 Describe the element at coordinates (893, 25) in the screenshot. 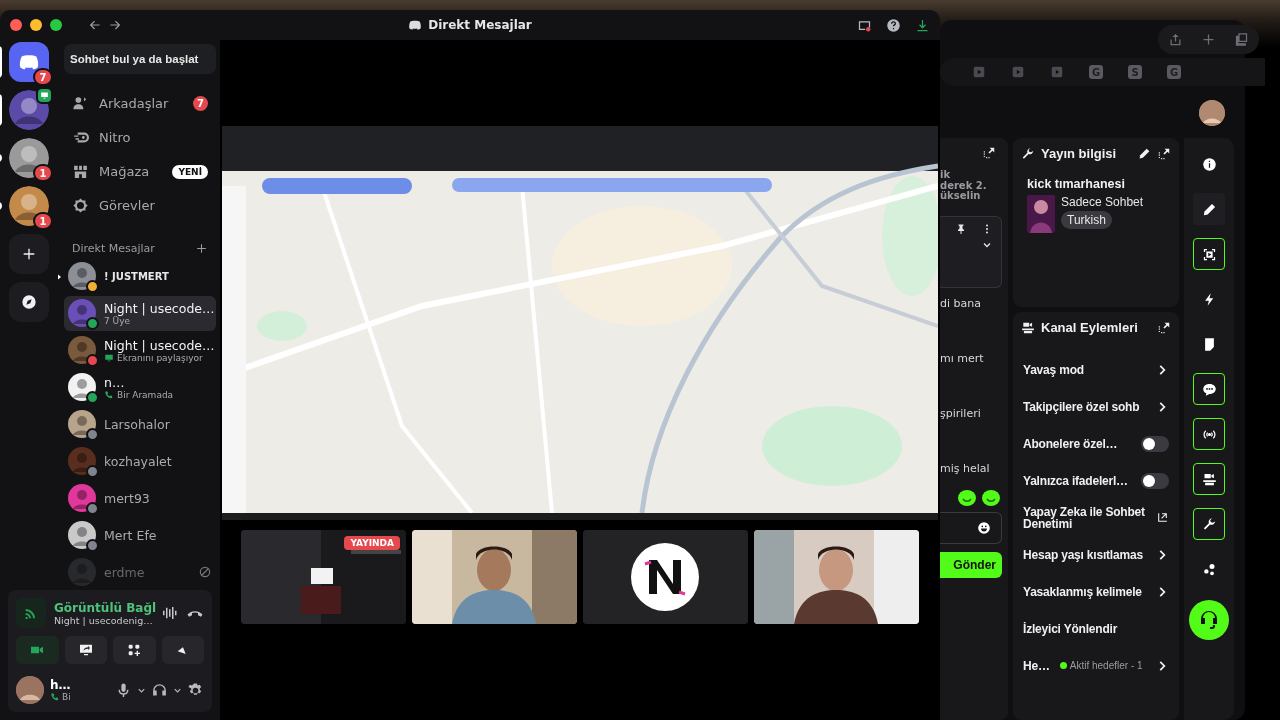

I see `help-icon` at that location.